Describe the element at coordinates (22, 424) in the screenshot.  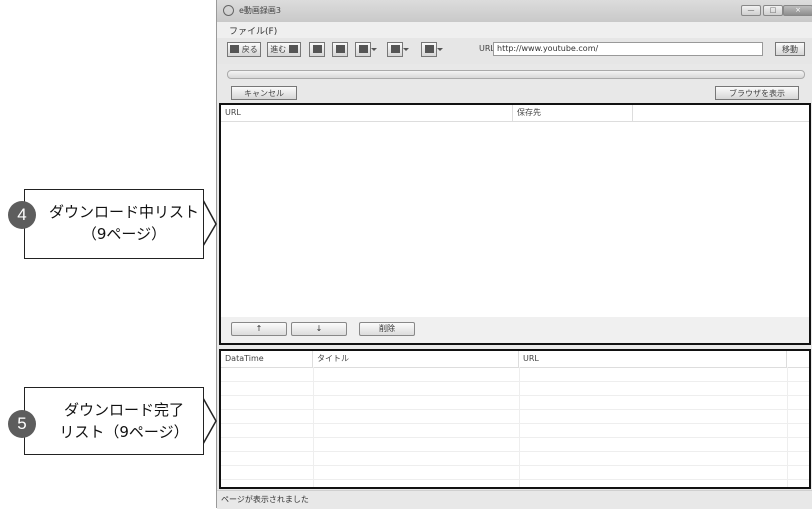
I see `callout-5-number-badge: 5` at that location.